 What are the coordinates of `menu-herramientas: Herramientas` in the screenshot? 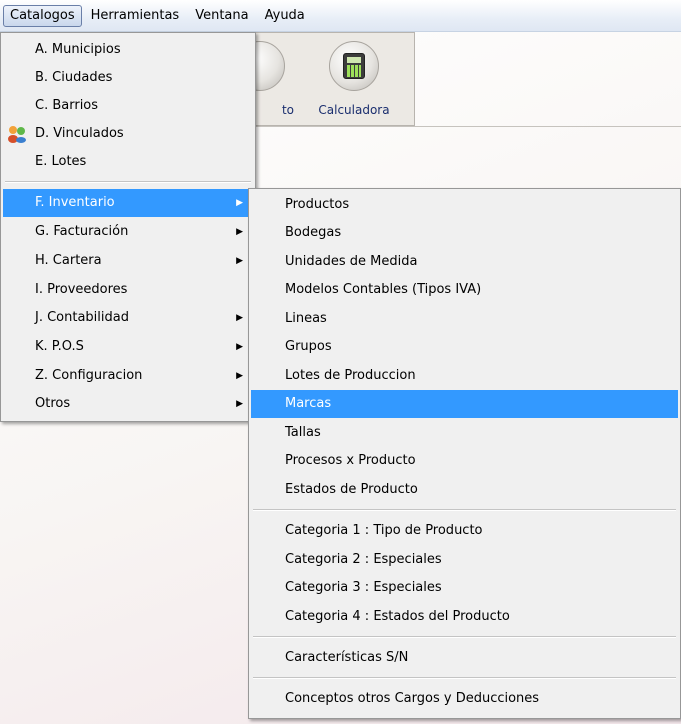 It's located at (135, 16).